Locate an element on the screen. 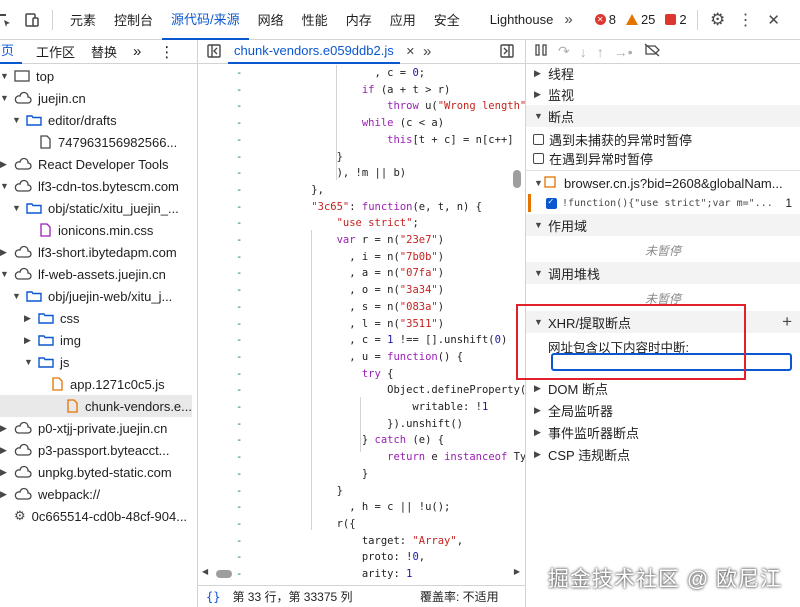  tab-workspace: 工作区 is located at coordinates (52, 51).